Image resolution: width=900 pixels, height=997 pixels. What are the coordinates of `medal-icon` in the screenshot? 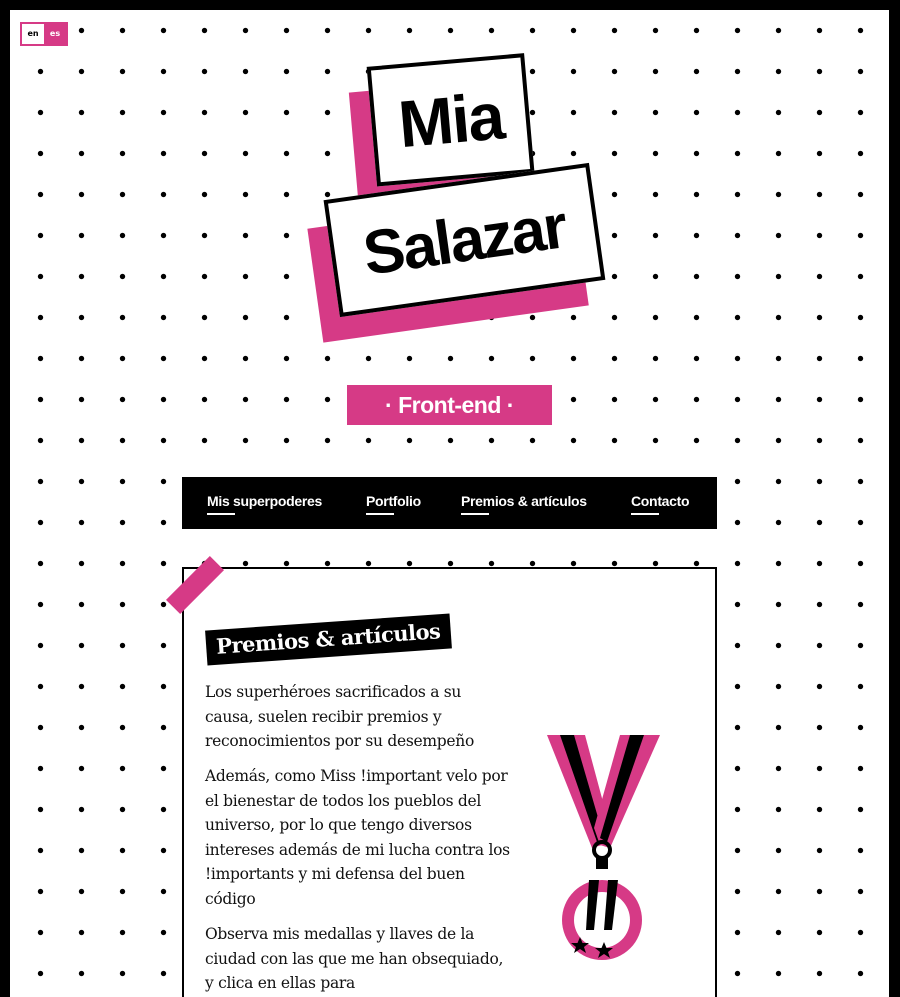 It's located at (602, 852).